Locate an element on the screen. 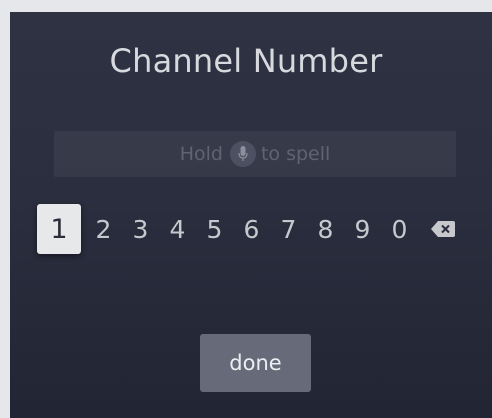  microphone-icon is located at coordinates (242, 154).